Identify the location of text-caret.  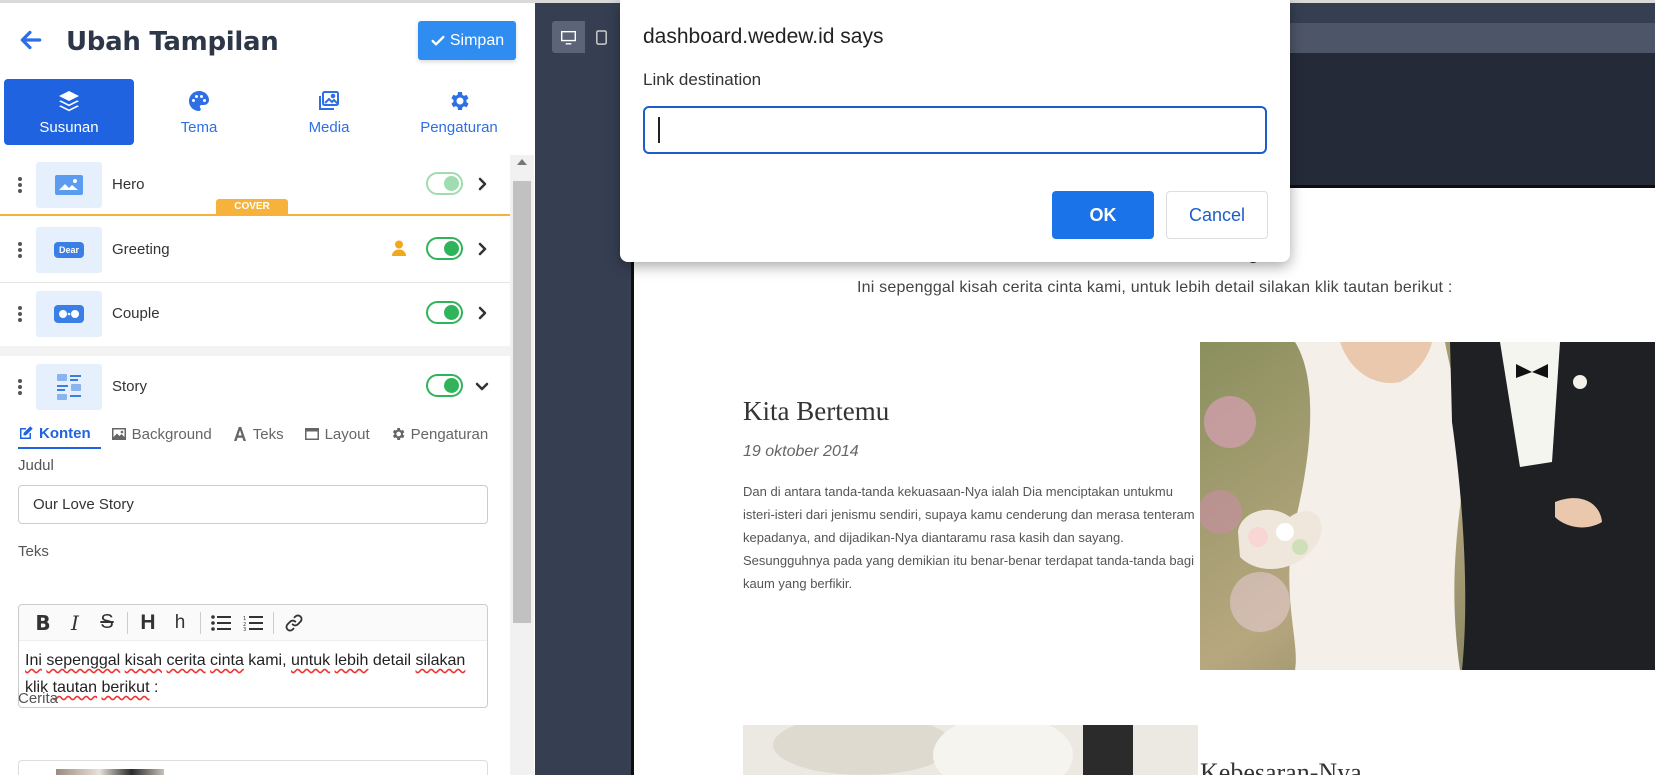
(659, 130).